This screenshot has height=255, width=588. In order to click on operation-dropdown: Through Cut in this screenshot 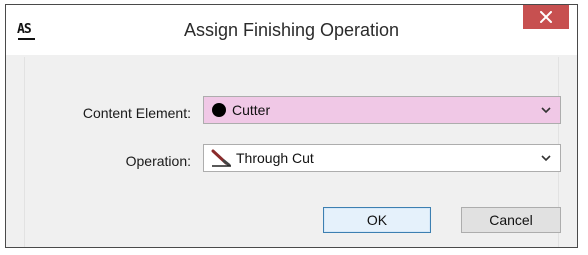, I will do `click(382, 158)`.